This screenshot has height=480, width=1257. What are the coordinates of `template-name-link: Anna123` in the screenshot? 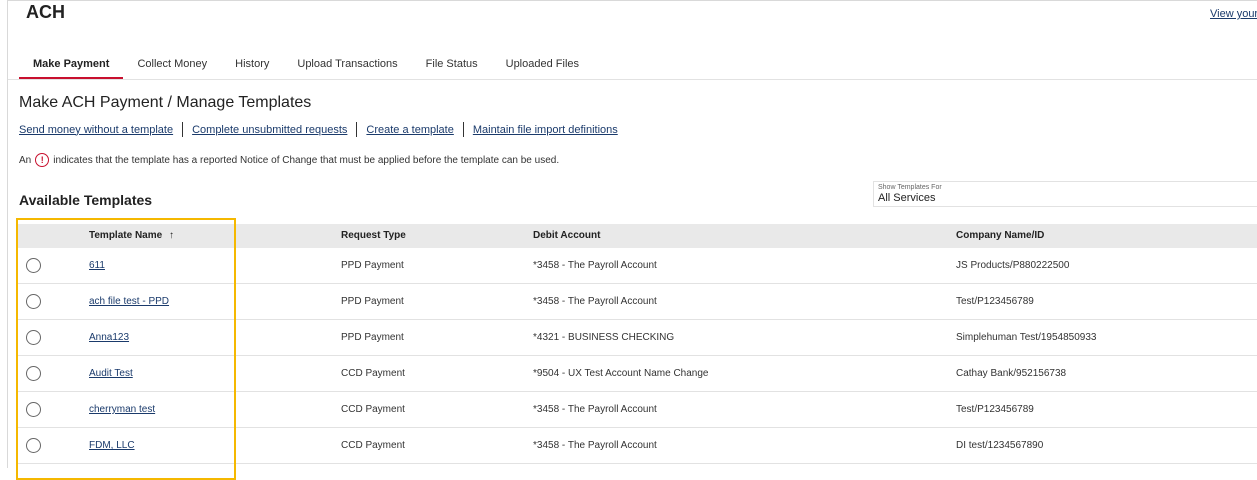 It's located at (109, 337).